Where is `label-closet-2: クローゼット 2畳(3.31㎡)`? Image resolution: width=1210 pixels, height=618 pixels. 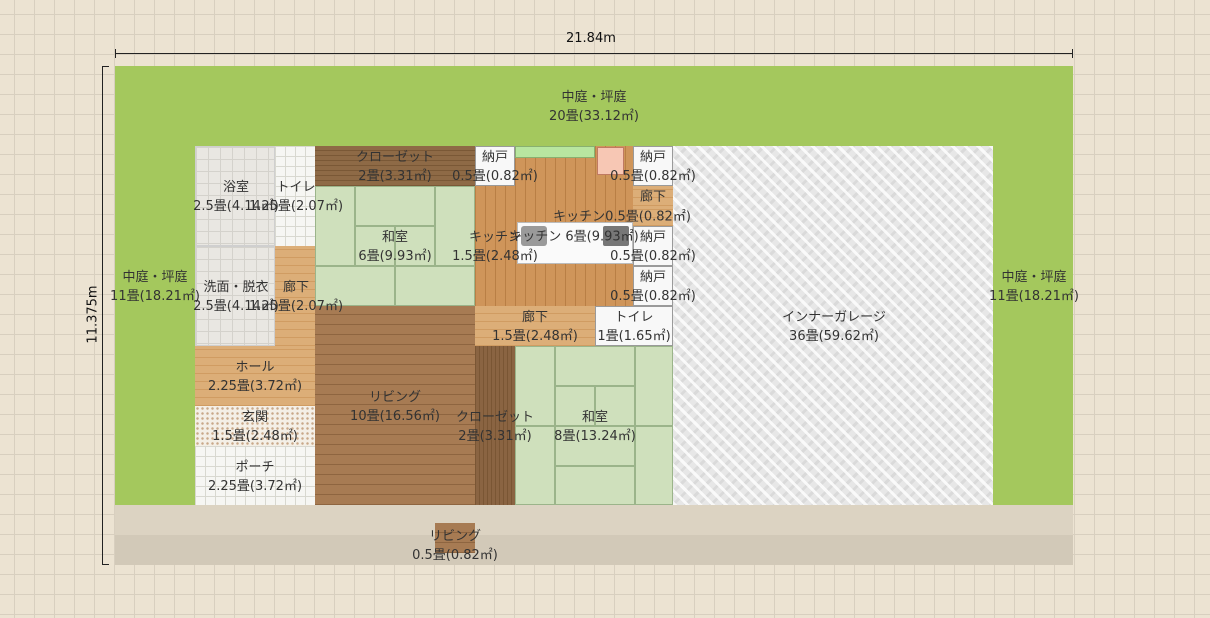
label-closet-2: クローゼット 2畳(3.31㎡) is located at coordinates (495, 427).